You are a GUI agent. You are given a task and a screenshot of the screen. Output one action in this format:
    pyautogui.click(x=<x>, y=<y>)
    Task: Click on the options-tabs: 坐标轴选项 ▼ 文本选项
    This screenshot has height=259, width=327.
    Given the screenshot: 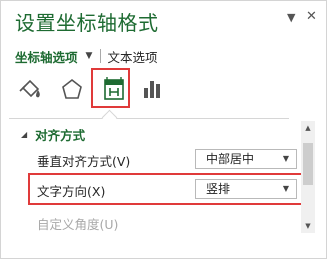 What is the action you would take?
    pyautogui.click(x=86, y=56)
    